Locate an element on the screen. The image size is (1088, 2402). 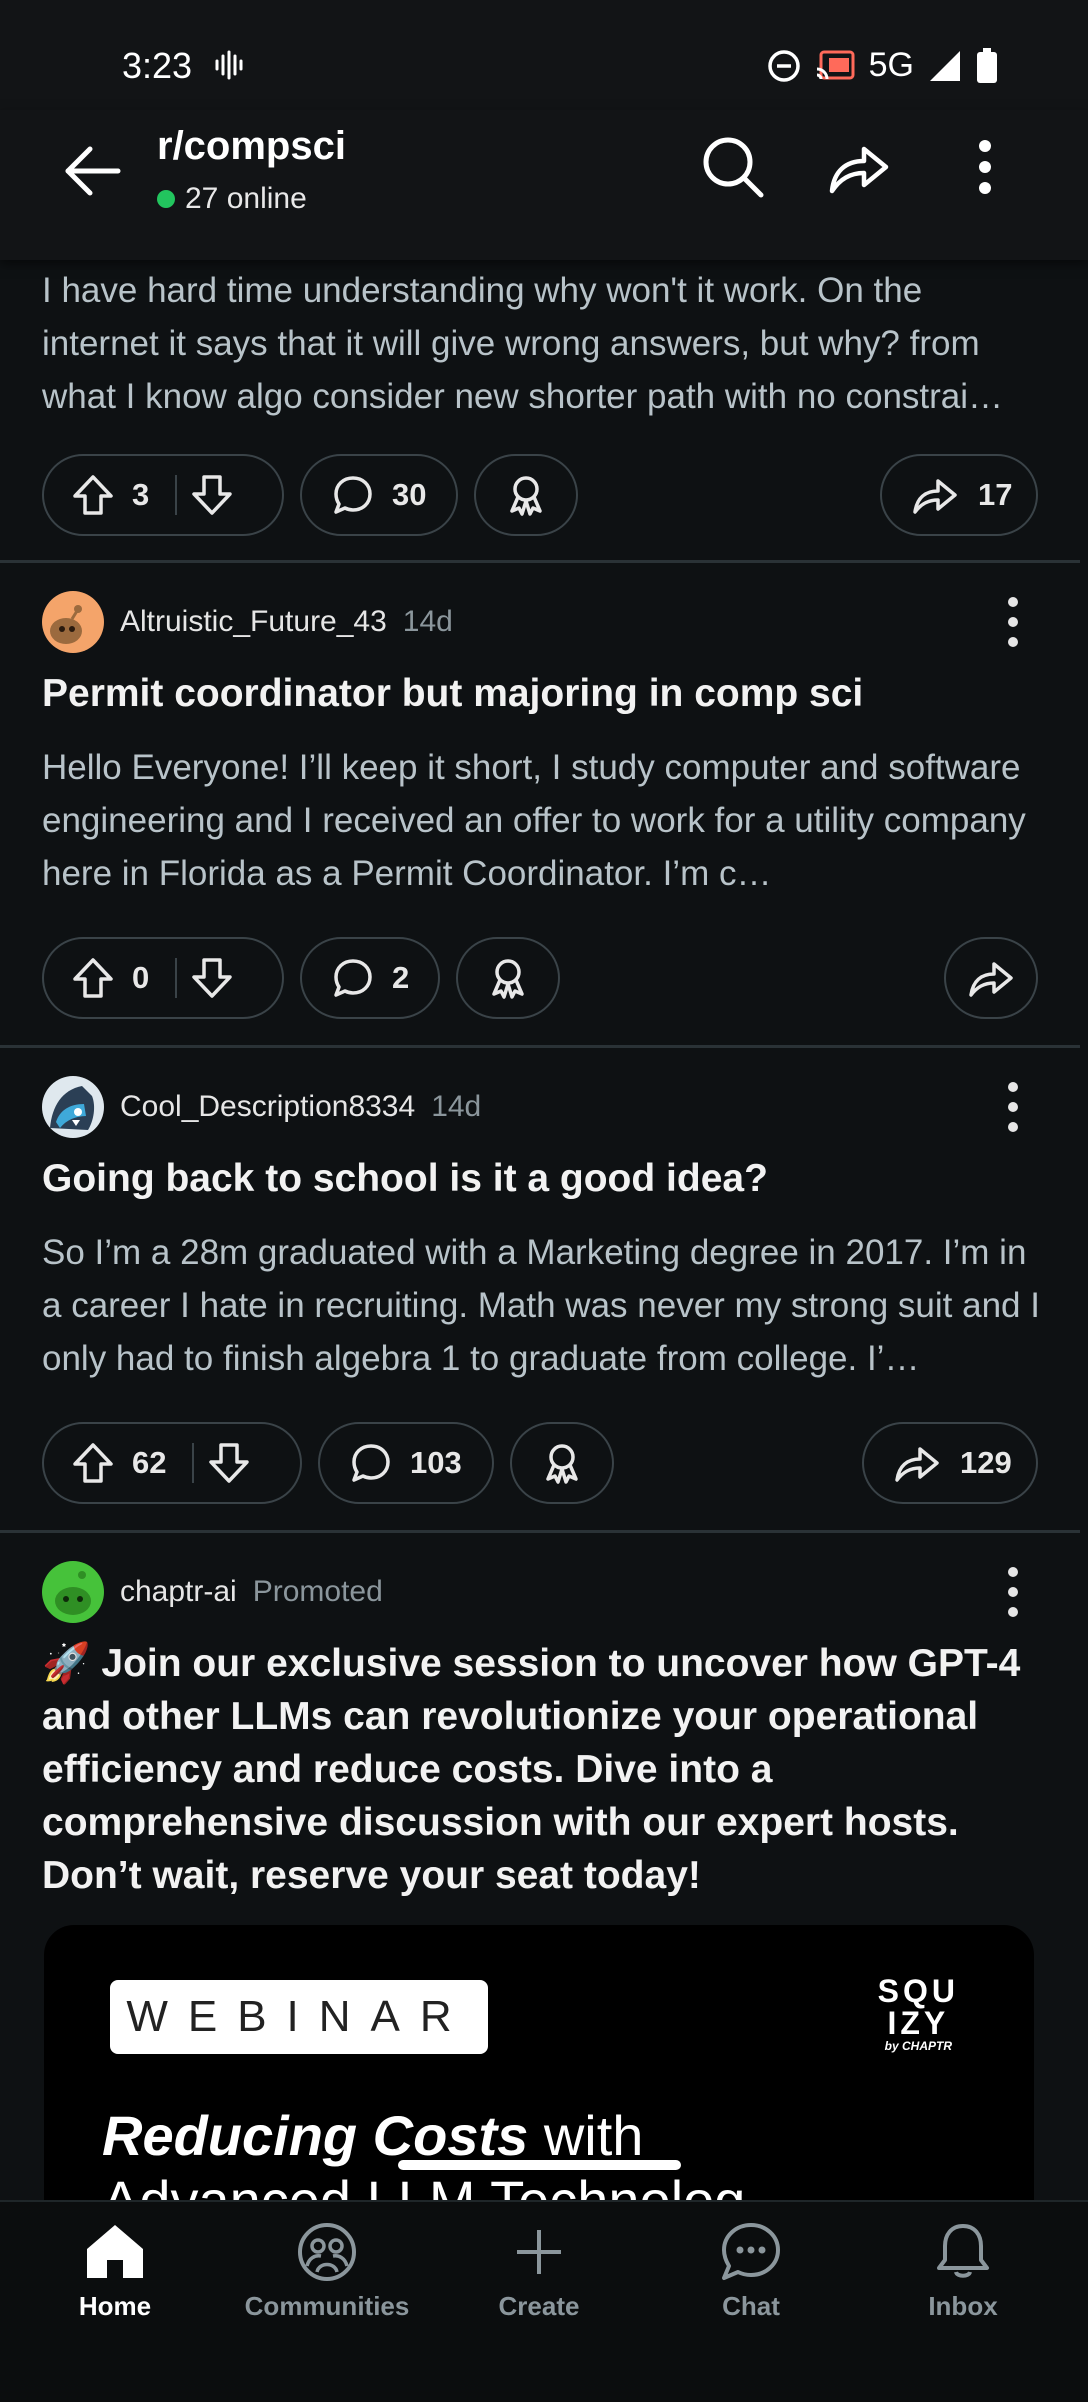
comments-button: 30 is located at coordinates (379, 495).